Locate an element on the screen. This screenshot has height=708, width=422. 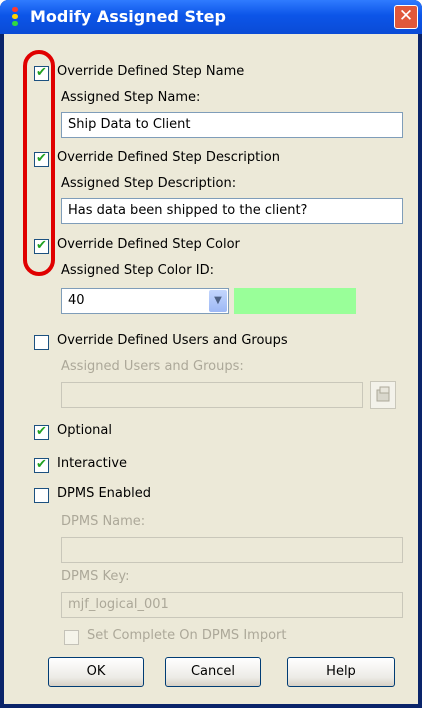
color-swatch is located at coordinates (295, 301).